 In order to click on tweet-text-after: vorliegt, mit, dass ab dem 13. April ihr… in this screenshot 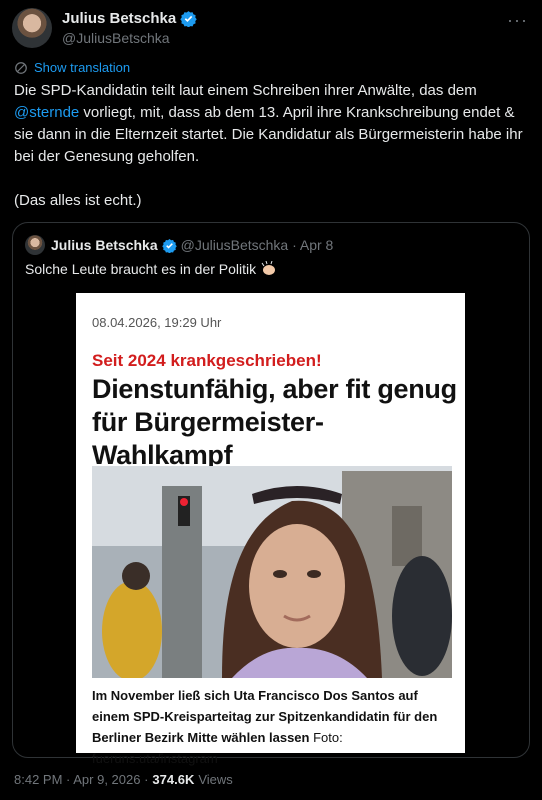, I will do `click(268, 134)`.